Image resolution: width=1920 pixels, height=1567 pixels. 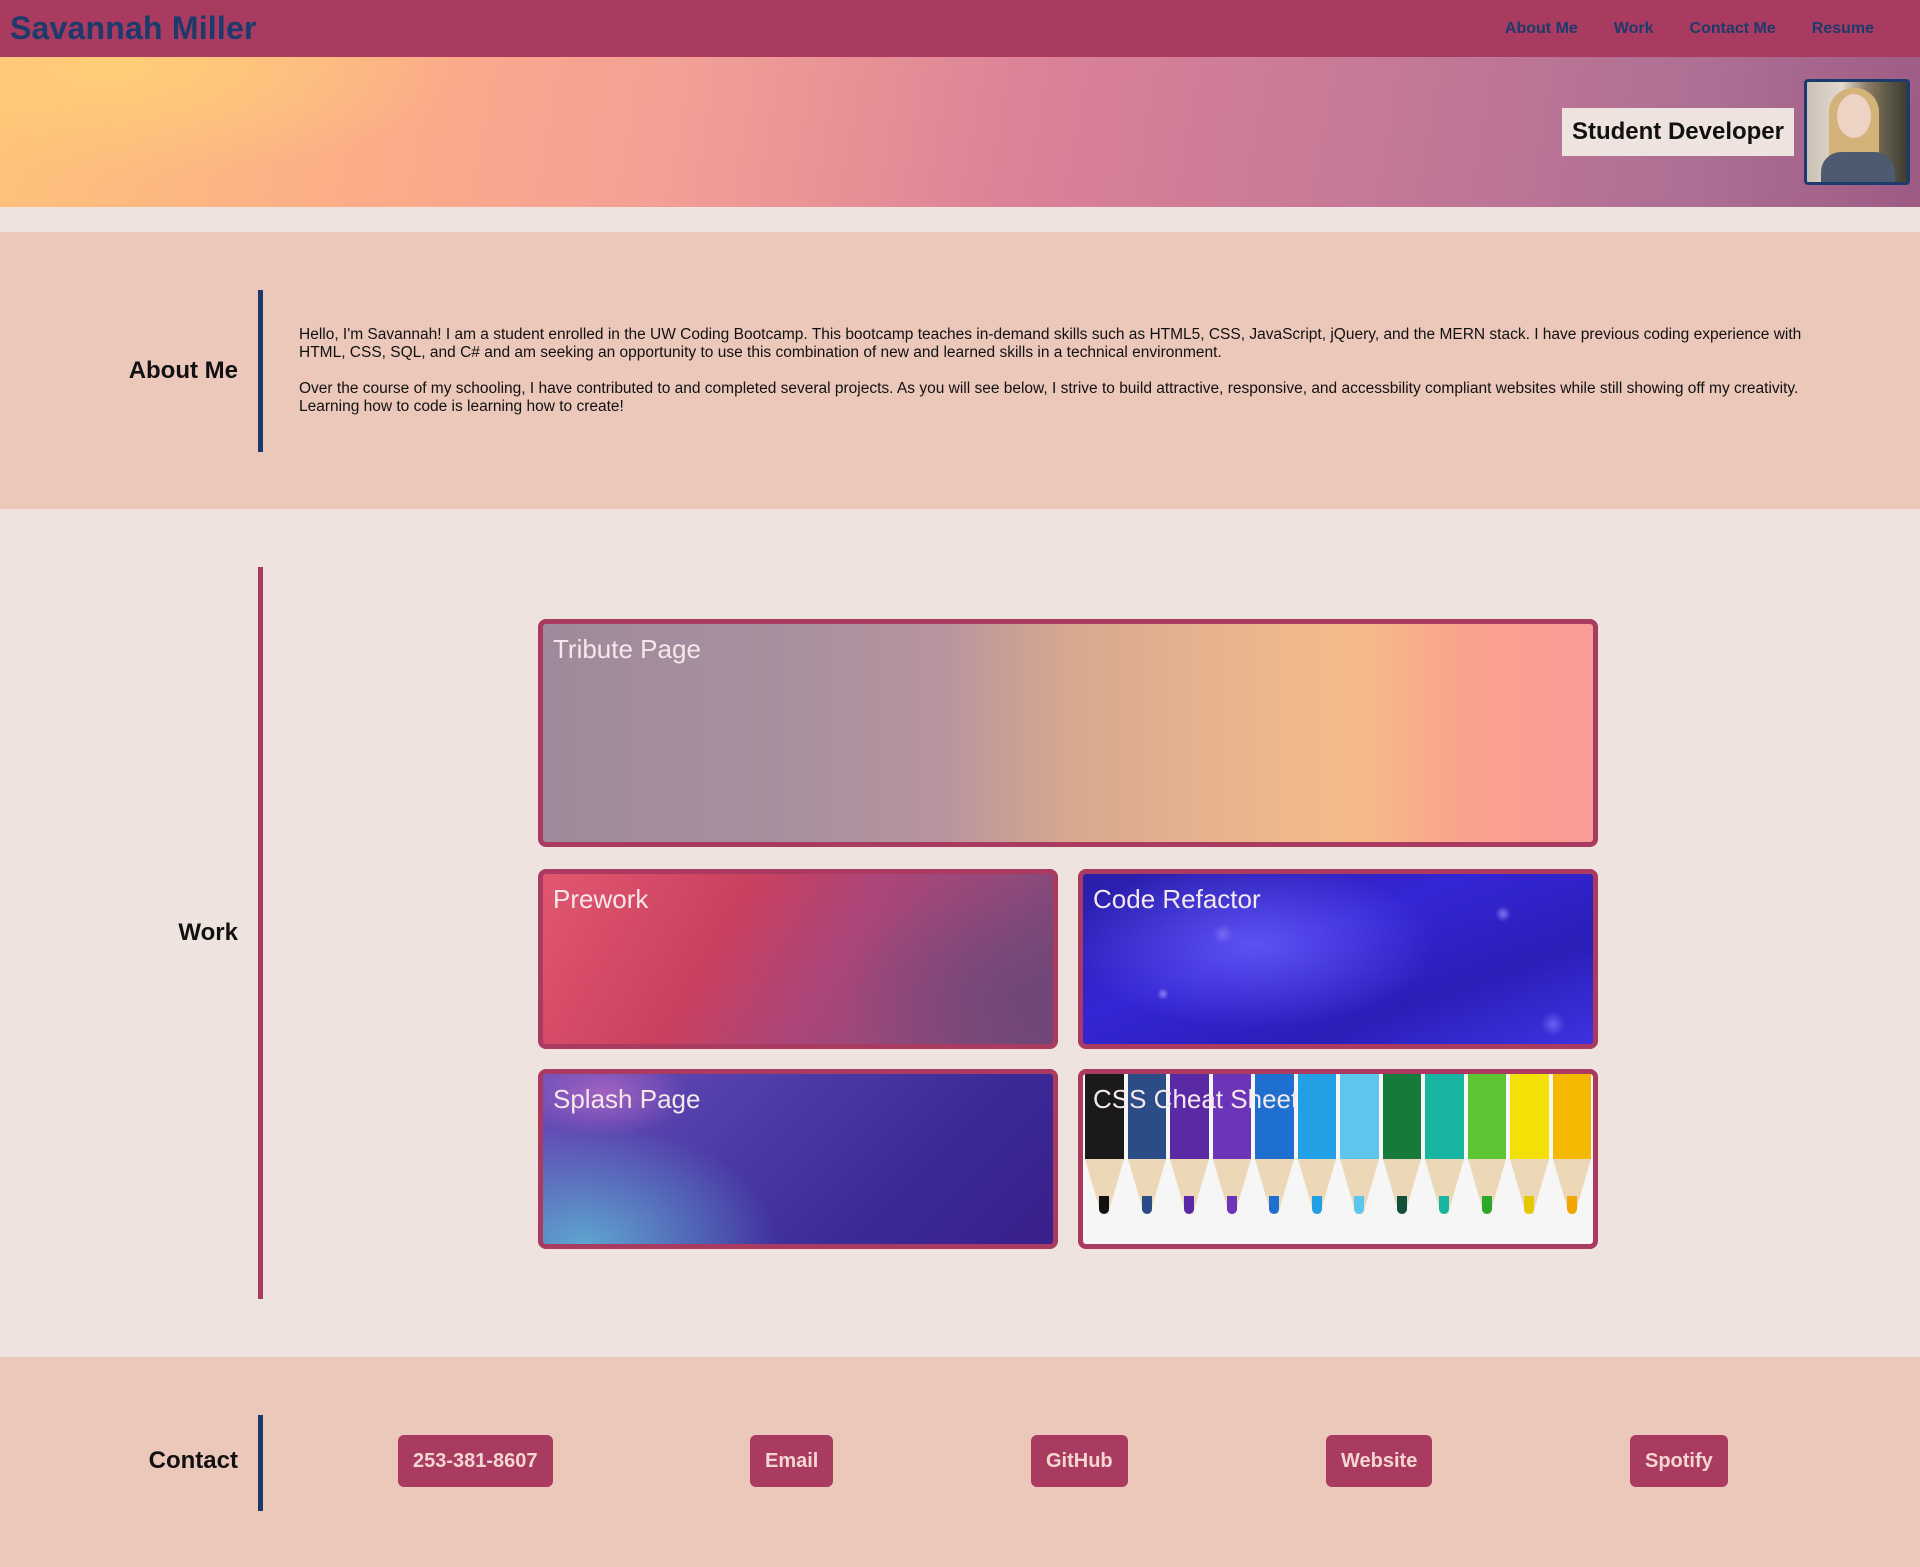 I want to click on phone-button: 253-381-8607, so click(x=475, y=1461).